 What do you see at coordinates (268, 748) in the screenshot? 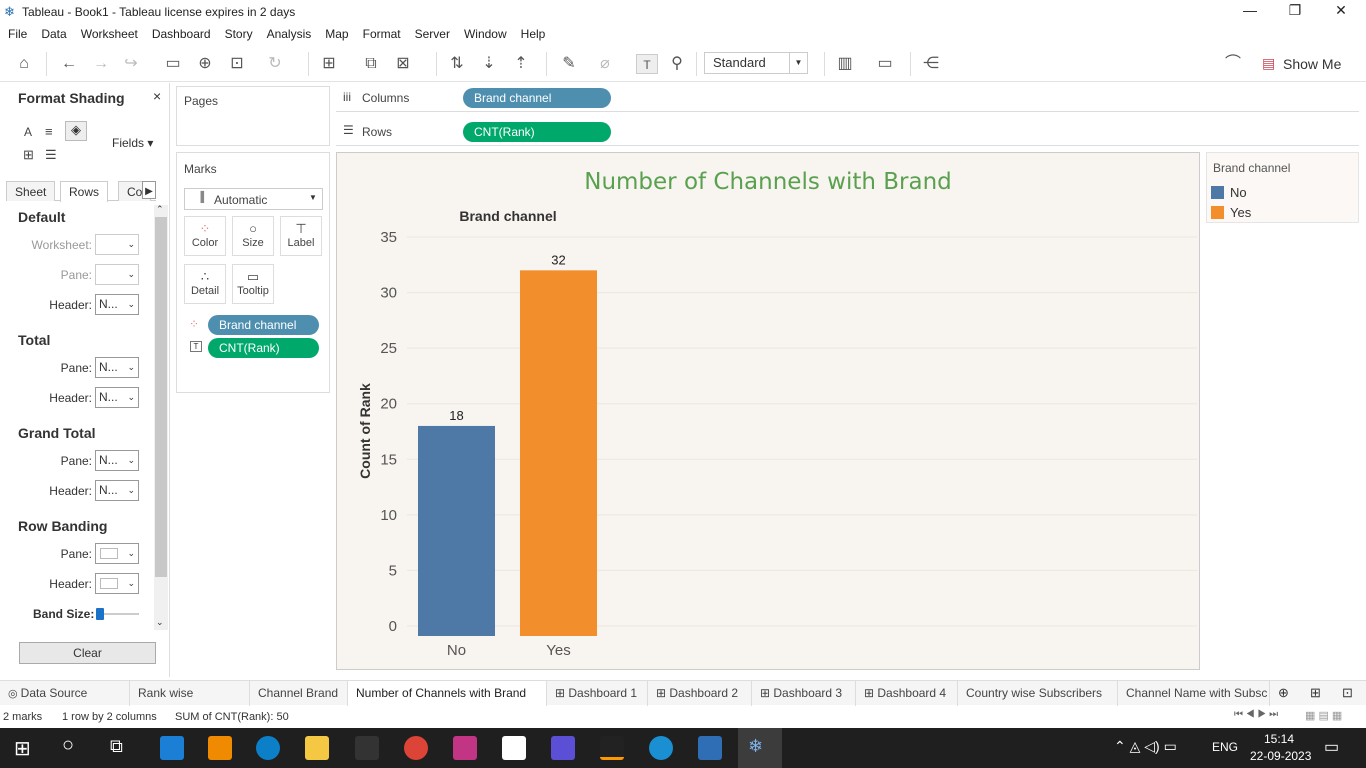
I see `edge-icon` at bounding box center [268, 748].